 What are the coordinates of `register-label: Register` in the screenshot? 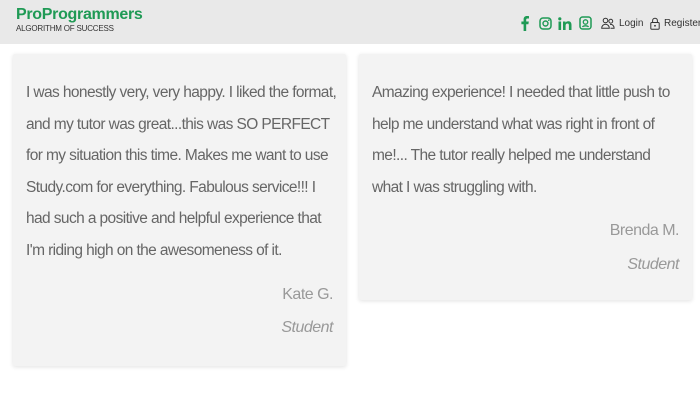 It's located at (682, 23).